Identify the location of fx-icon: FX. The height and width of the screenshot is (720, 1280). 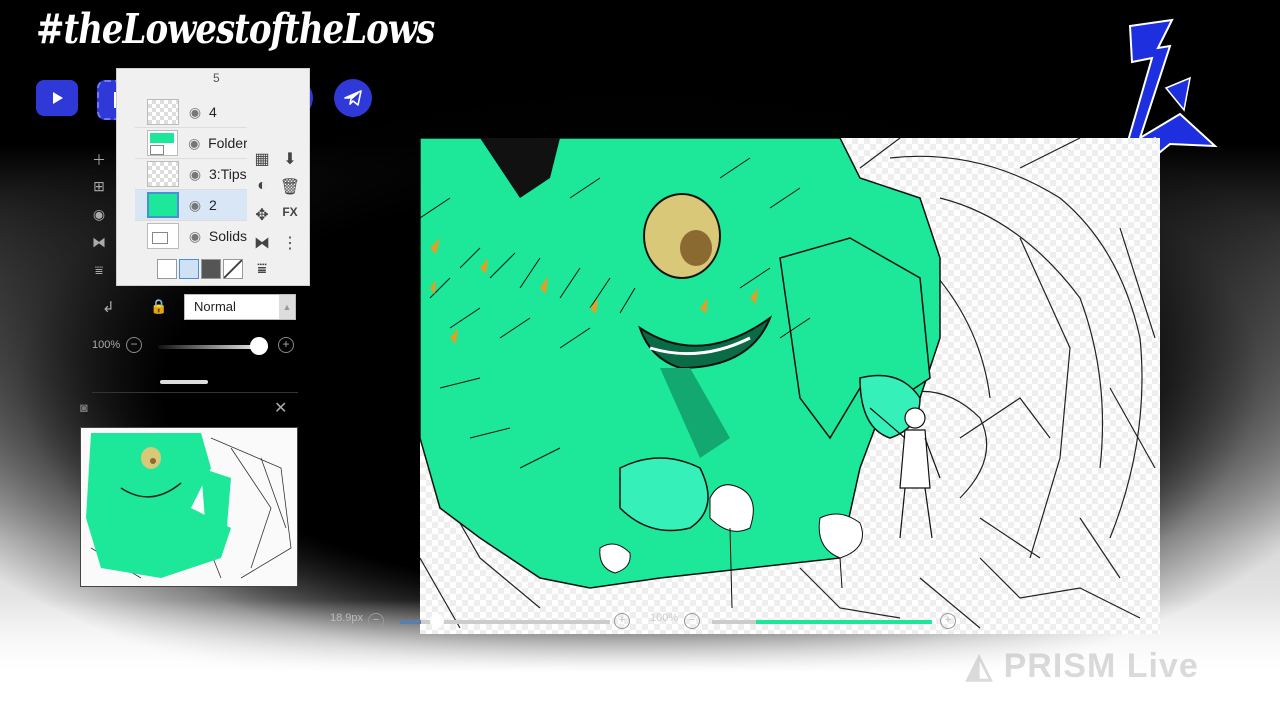
(290, 212).